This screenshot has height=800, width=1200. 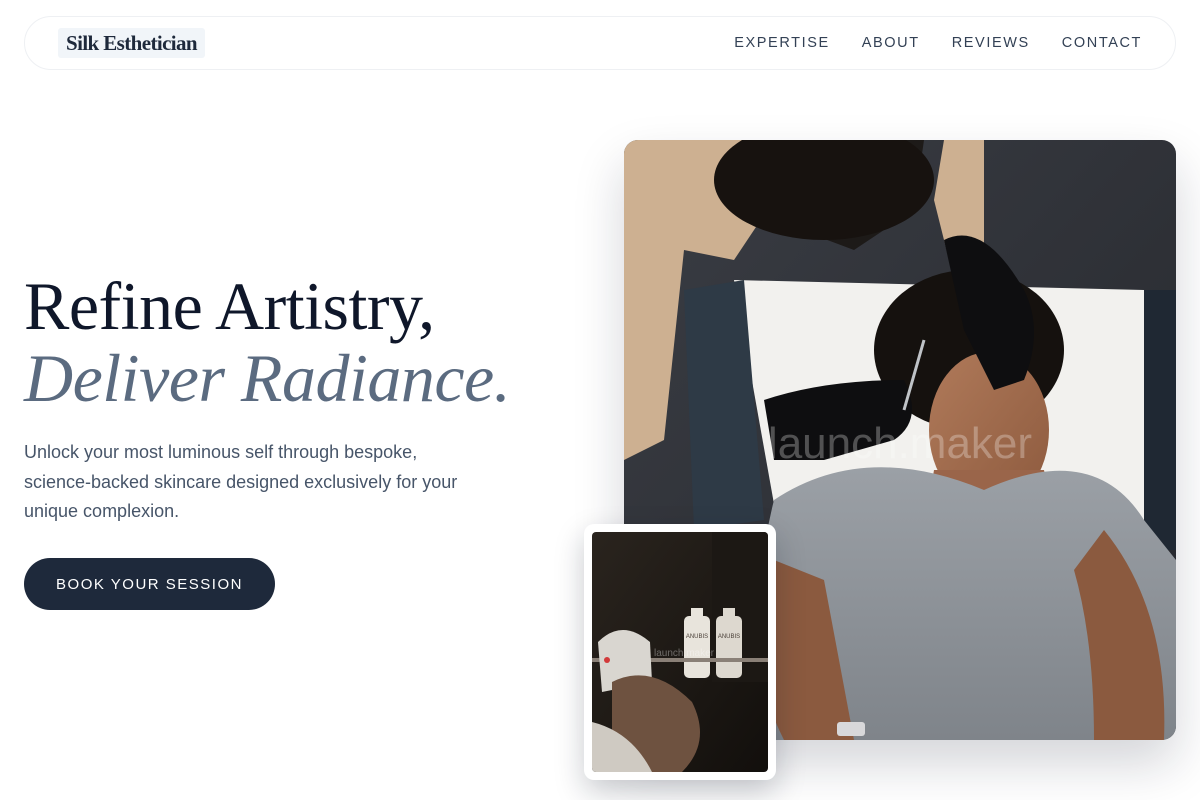 I want to click on nav-link-expertise: EXPERTISE, so click(x=782, y=43).